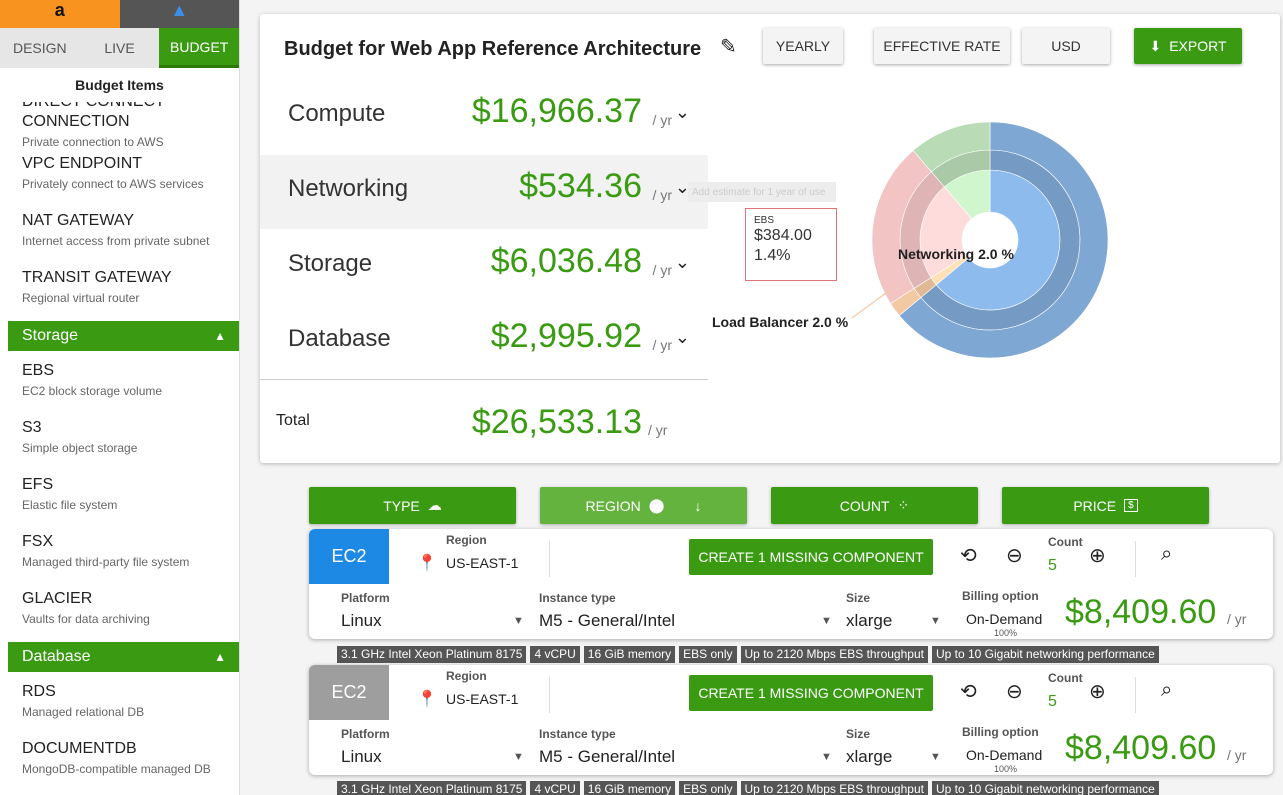  What do you see at coordinates (97, 277) in the screenshot?
I see `item-title: Transit Gateway` at bounding box center [97, 277].